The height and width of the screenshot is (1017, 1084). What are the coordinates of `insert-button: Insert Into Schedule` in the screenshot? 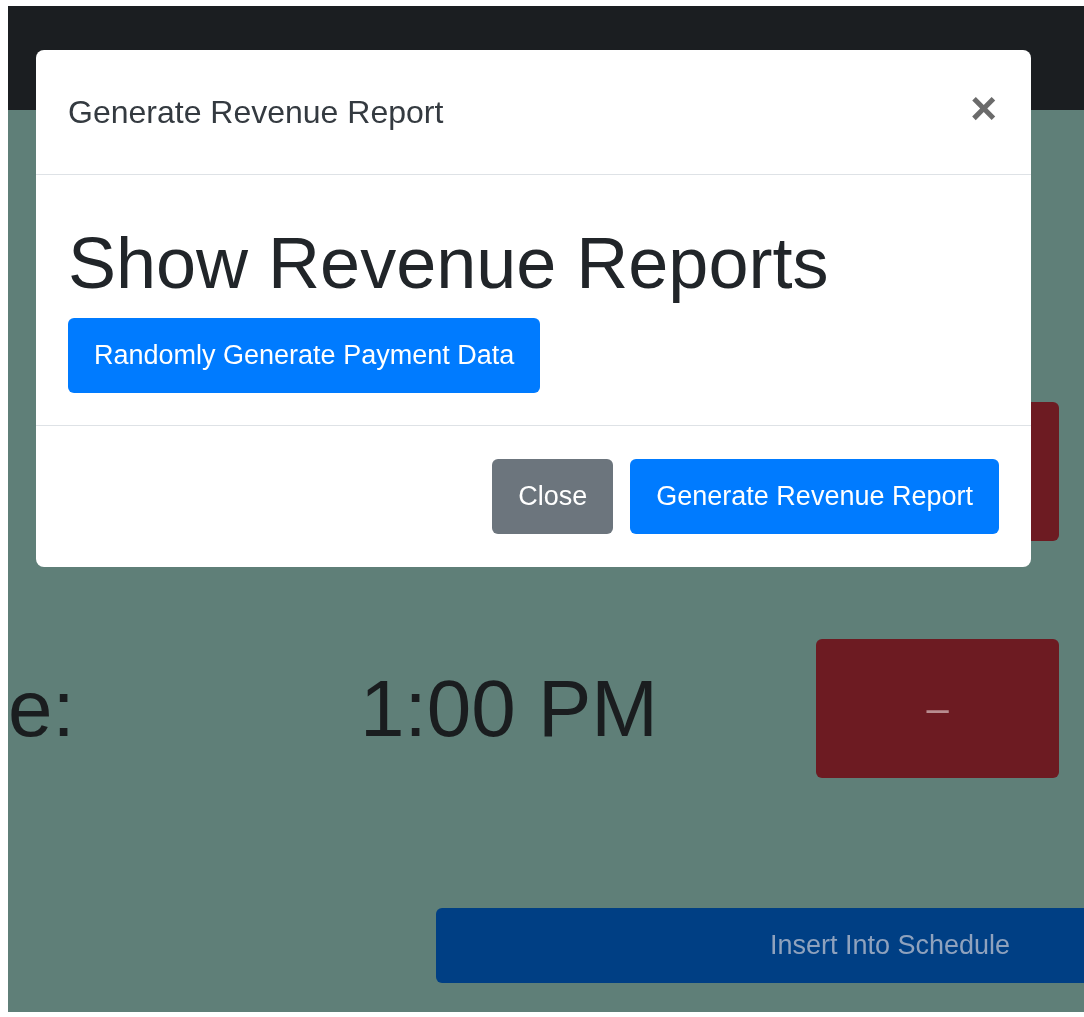 It's located at (760, 945).